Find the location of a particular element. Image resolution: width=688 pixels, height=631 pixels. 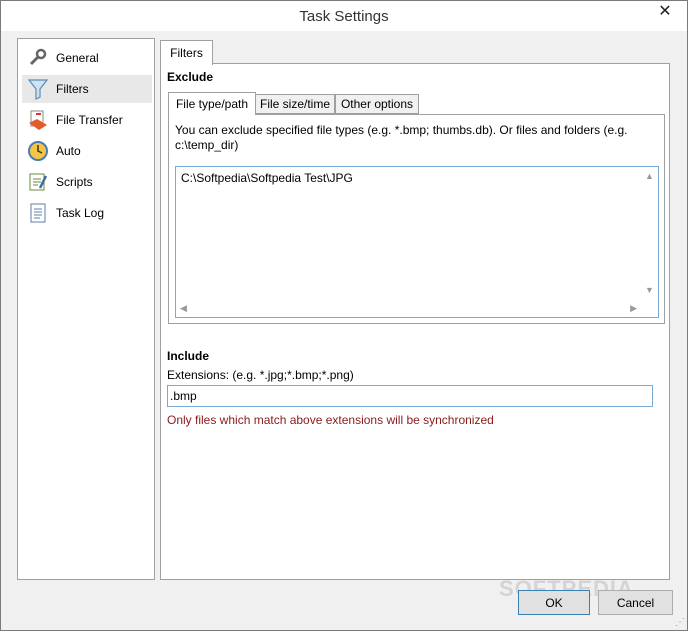

subtab-file-size-time: File size/time is located at coordinates (295, 104).